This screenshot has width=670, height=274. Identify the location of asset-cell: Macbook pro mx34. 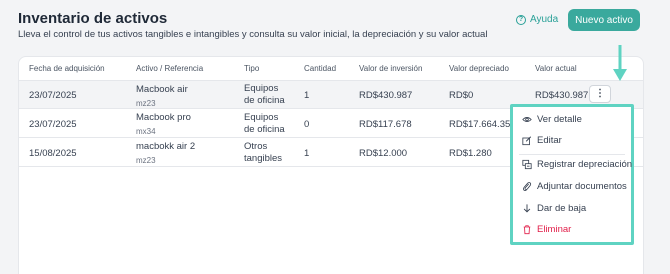
(163, 125).